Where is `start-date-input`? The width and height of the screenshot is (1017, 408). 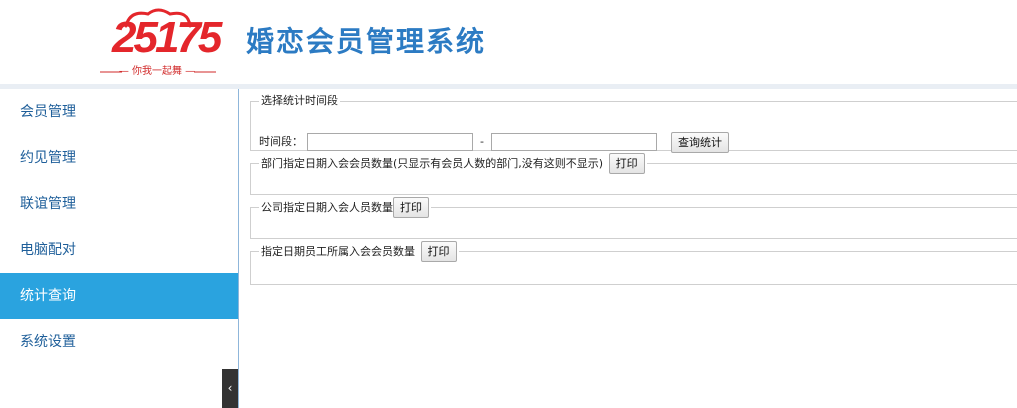 start-date-input is located at coordinates (389, 142).